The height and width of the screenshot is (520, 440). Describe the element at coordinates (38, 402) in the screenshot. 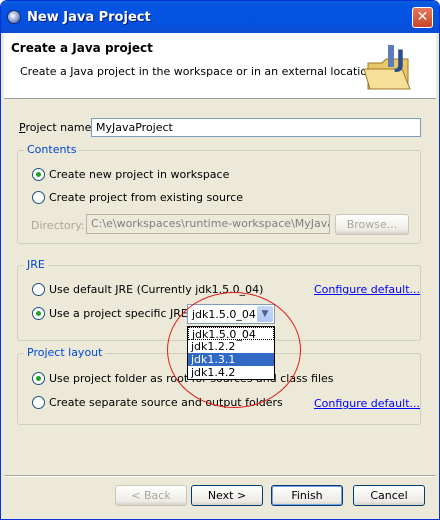

I see `separate-folders-radio` at that location.